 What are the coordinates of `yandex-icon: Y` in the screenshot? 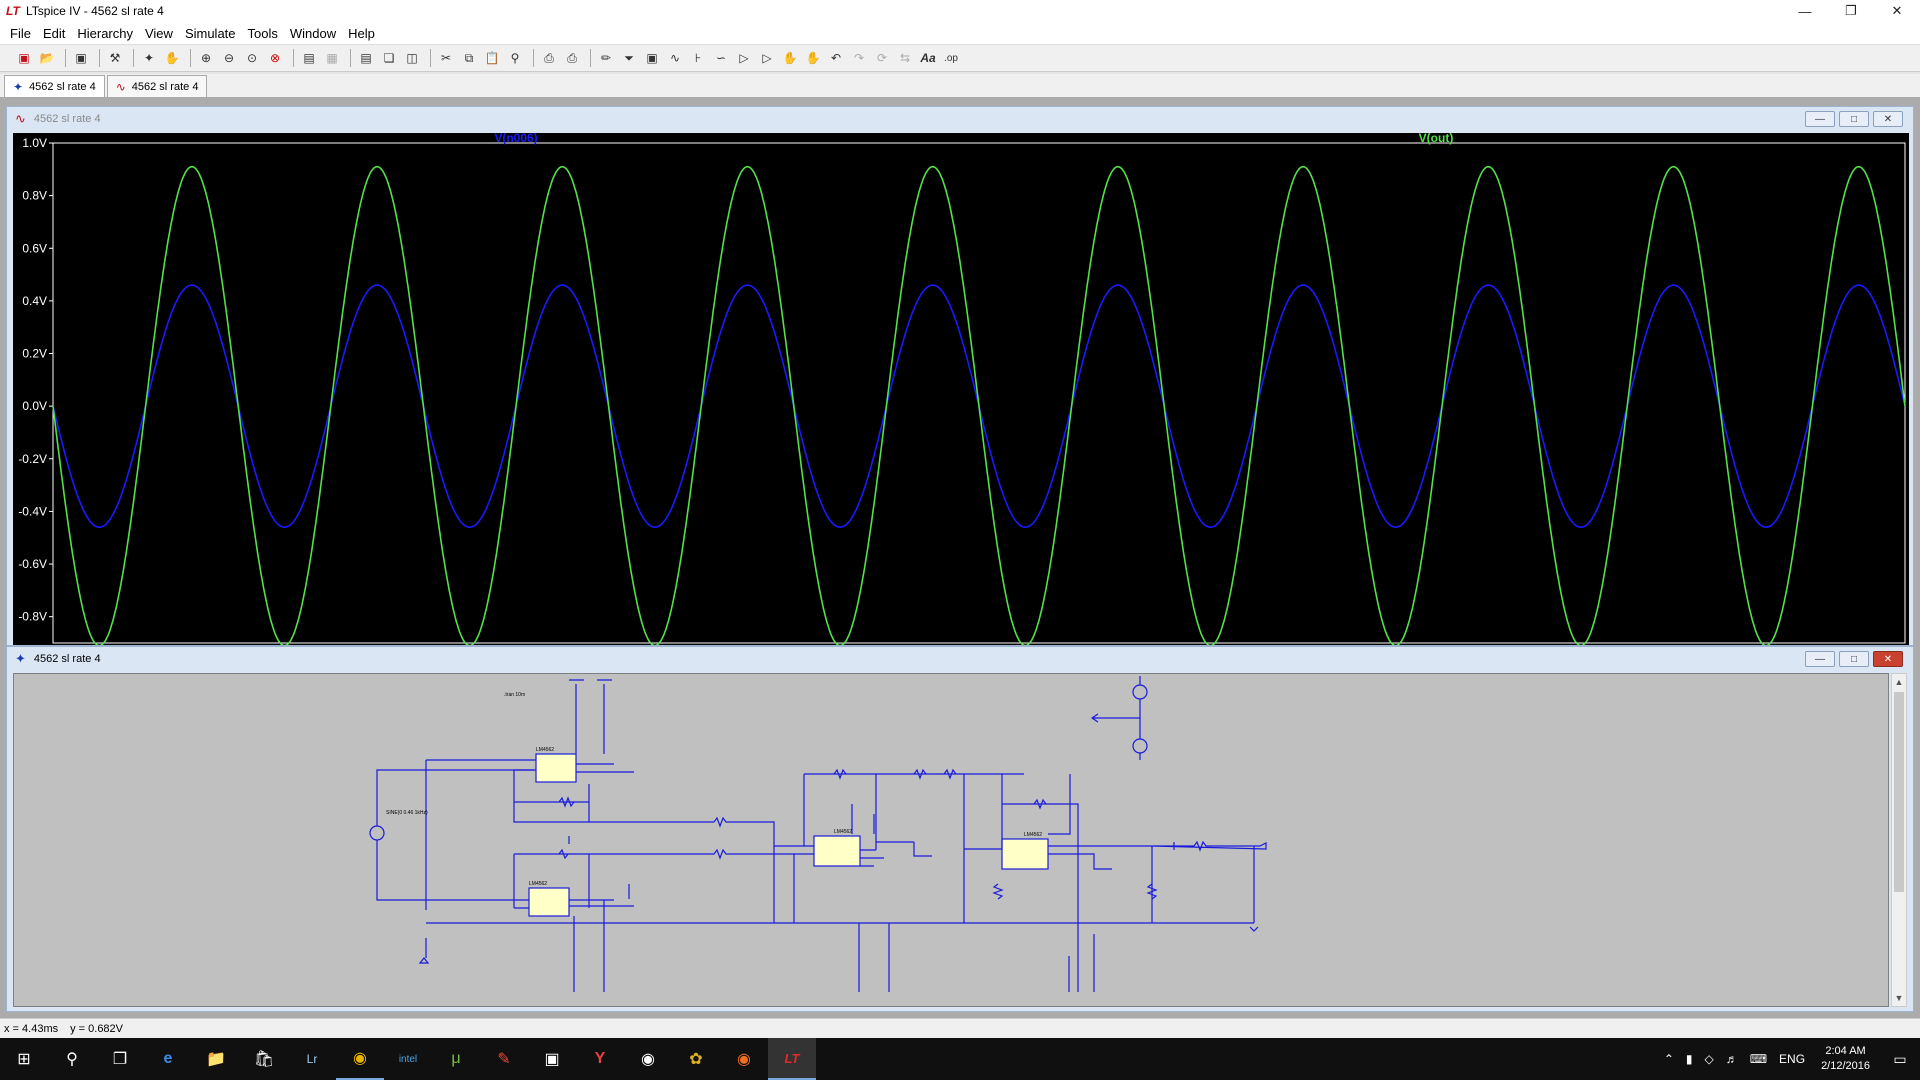 It's located at (600, 1059).